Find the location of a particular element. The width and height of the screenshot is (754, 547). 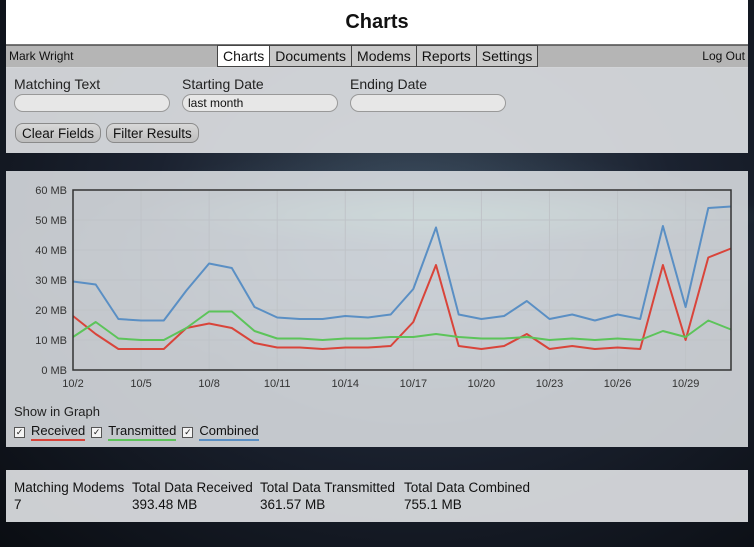

stat-label: Total Data Received is located at coordinates (192, 487).